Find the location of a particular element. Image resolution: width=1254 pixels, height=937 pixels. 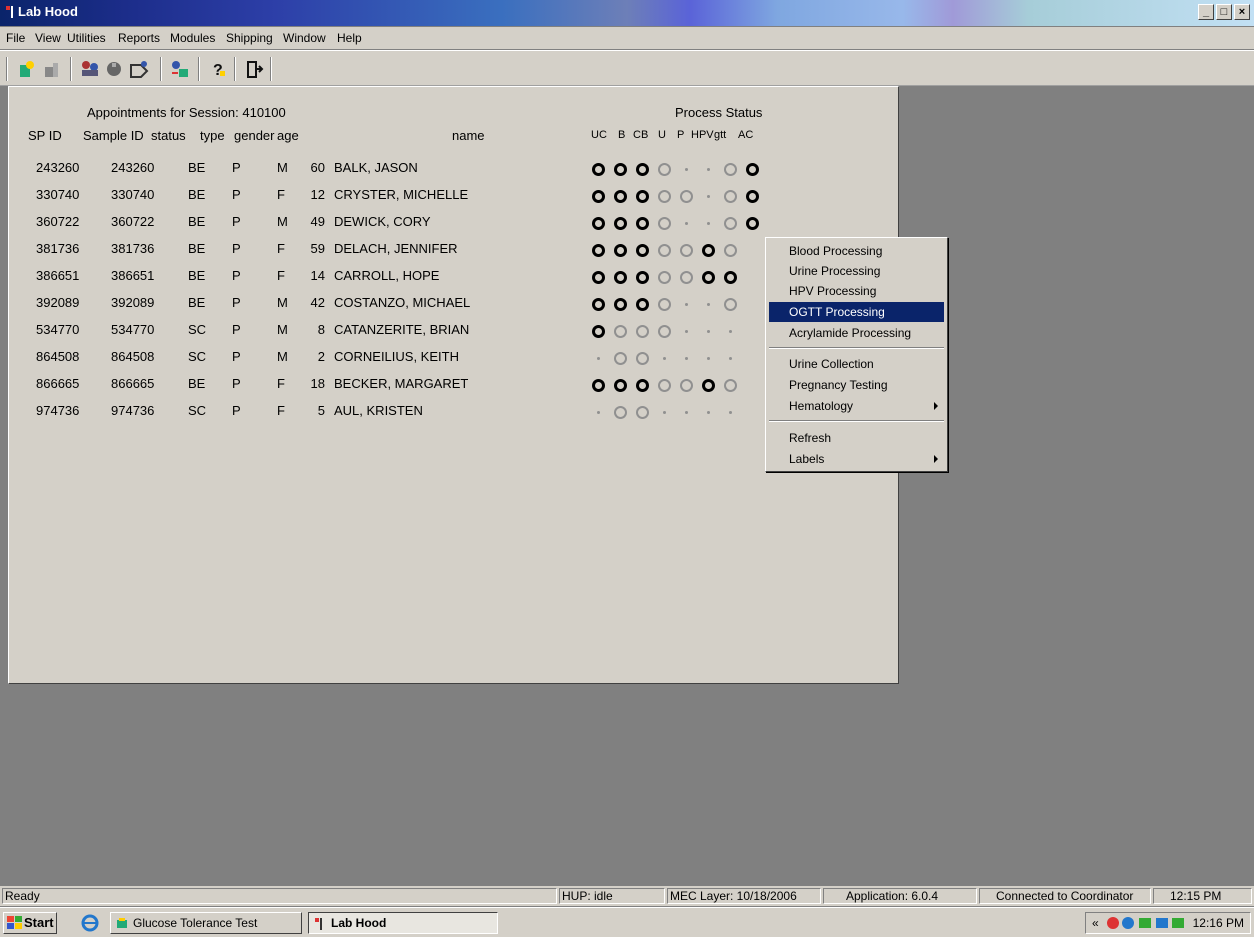

show-hidden-icons-button: « is located at coordinates (1095, 923).